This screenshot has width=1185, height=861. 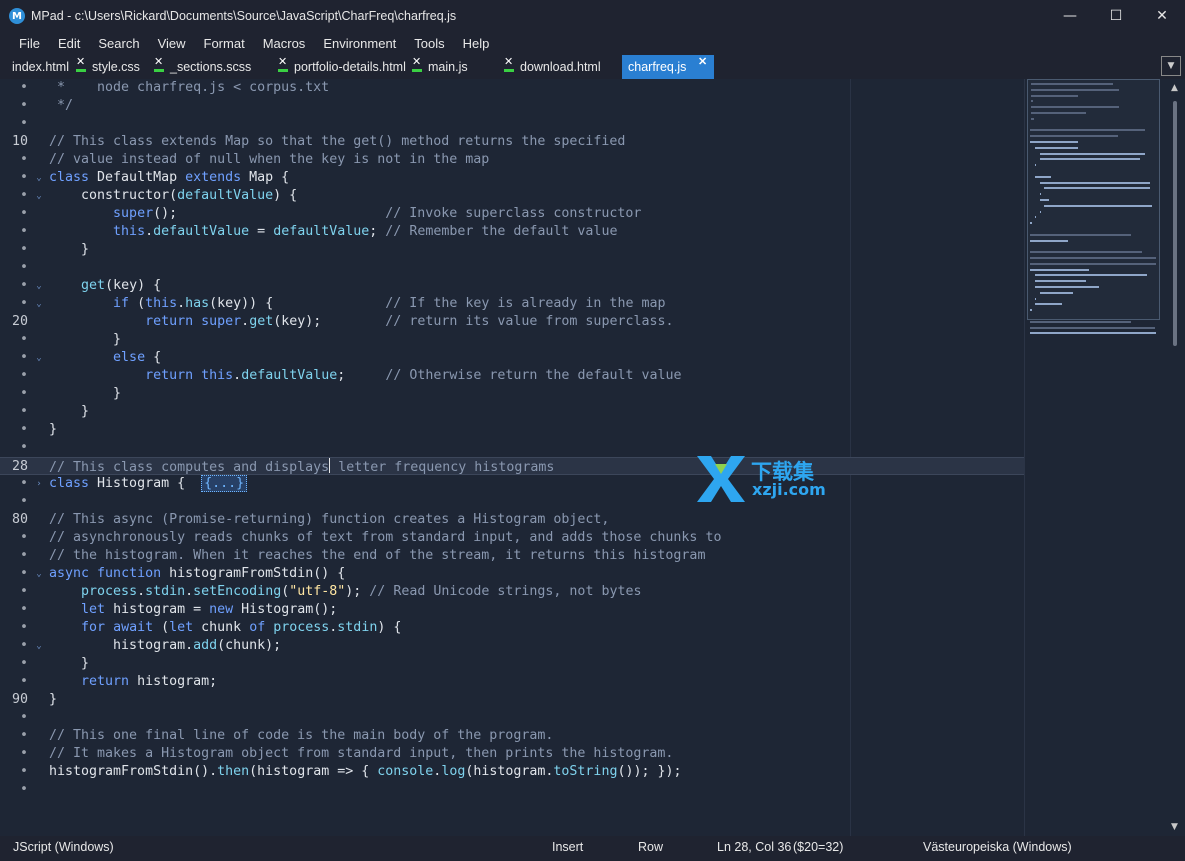 What do you see at coordinates (754, 847) in the screenshot?
I see `status-position: Ln 28, Col 36` at bounding box center [754, 847].